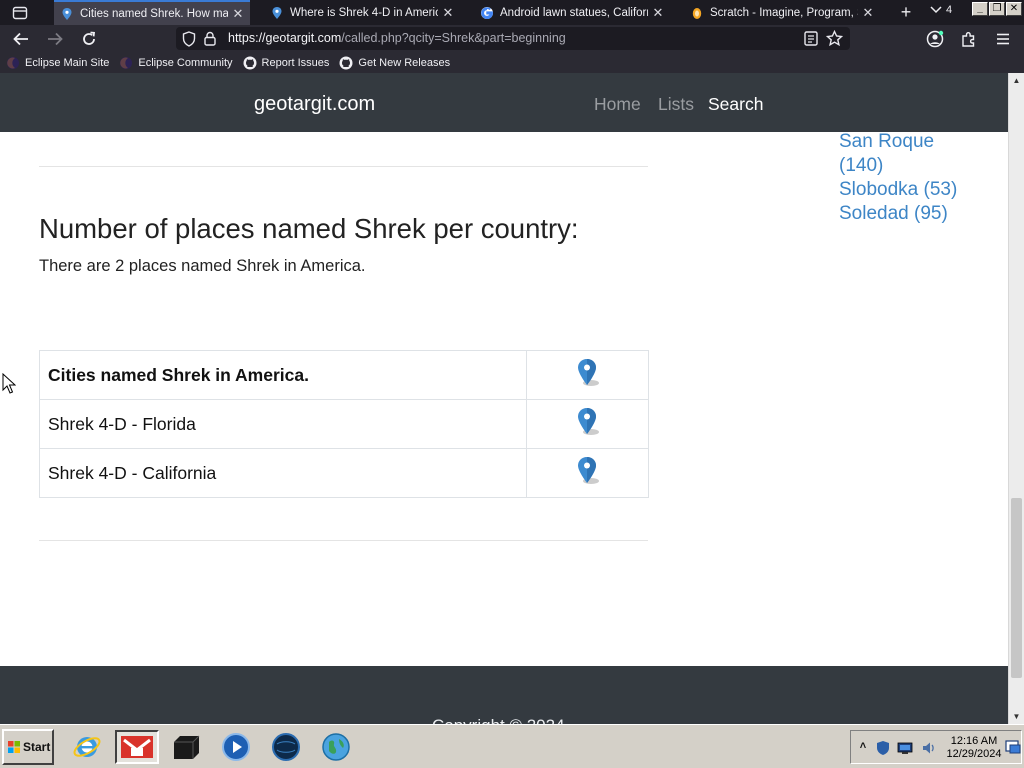  I want to click on clock-time: 12:16 AM, so click(974, 741).